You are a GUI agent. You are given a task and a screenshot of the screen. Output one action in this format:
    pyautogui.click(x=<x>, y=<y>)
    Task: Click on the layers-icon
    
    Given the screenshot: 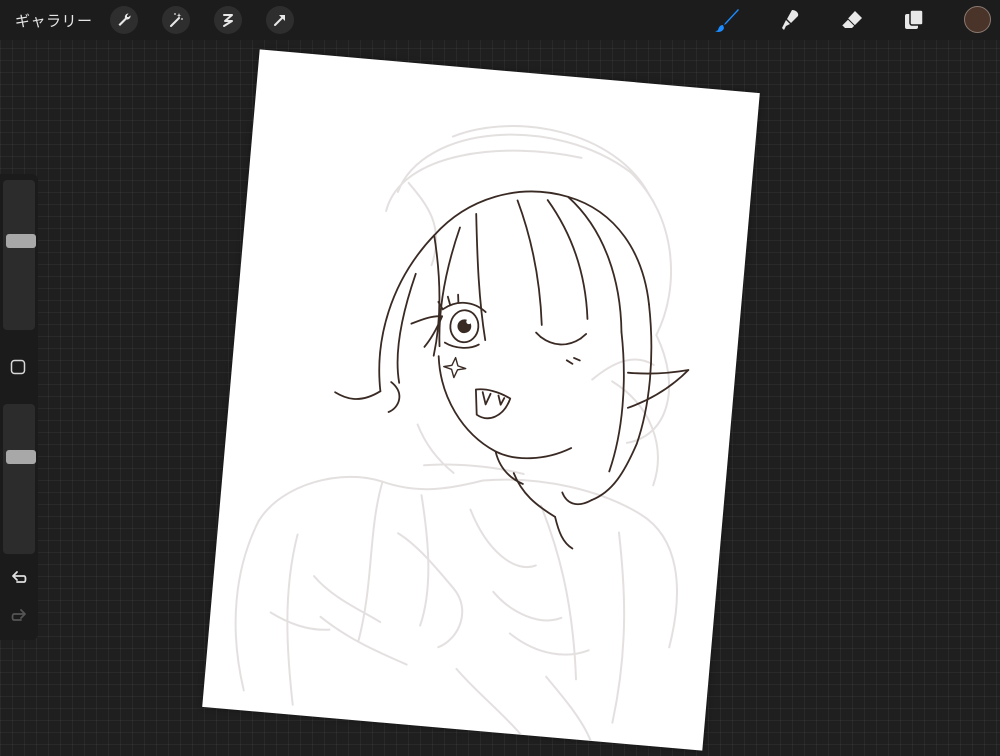 What is the action you would take?
    pyautogui.click(x=914, y=19)
    